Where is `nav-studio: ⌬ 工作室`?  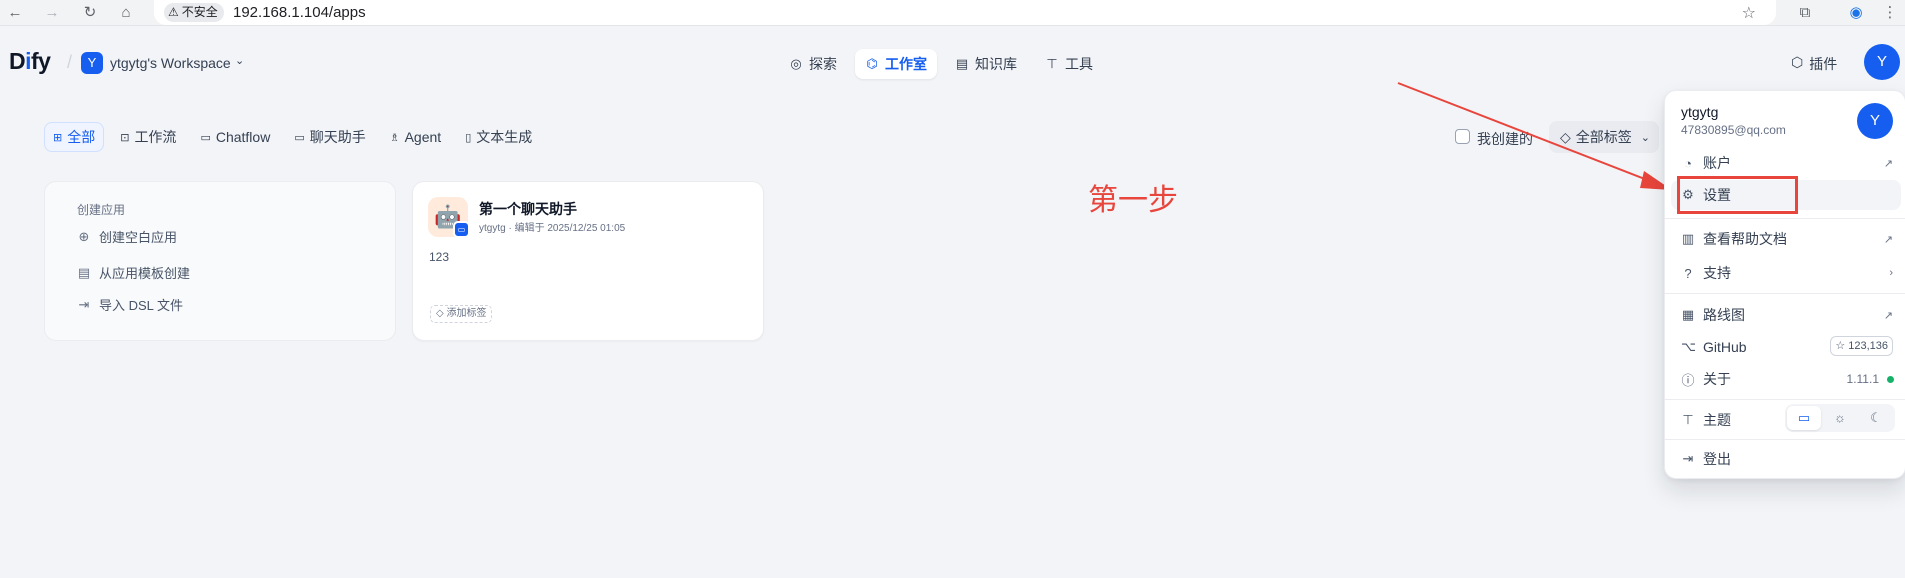
nav-studio: ⌬ 工作室 is located at coordinates (896, 64).